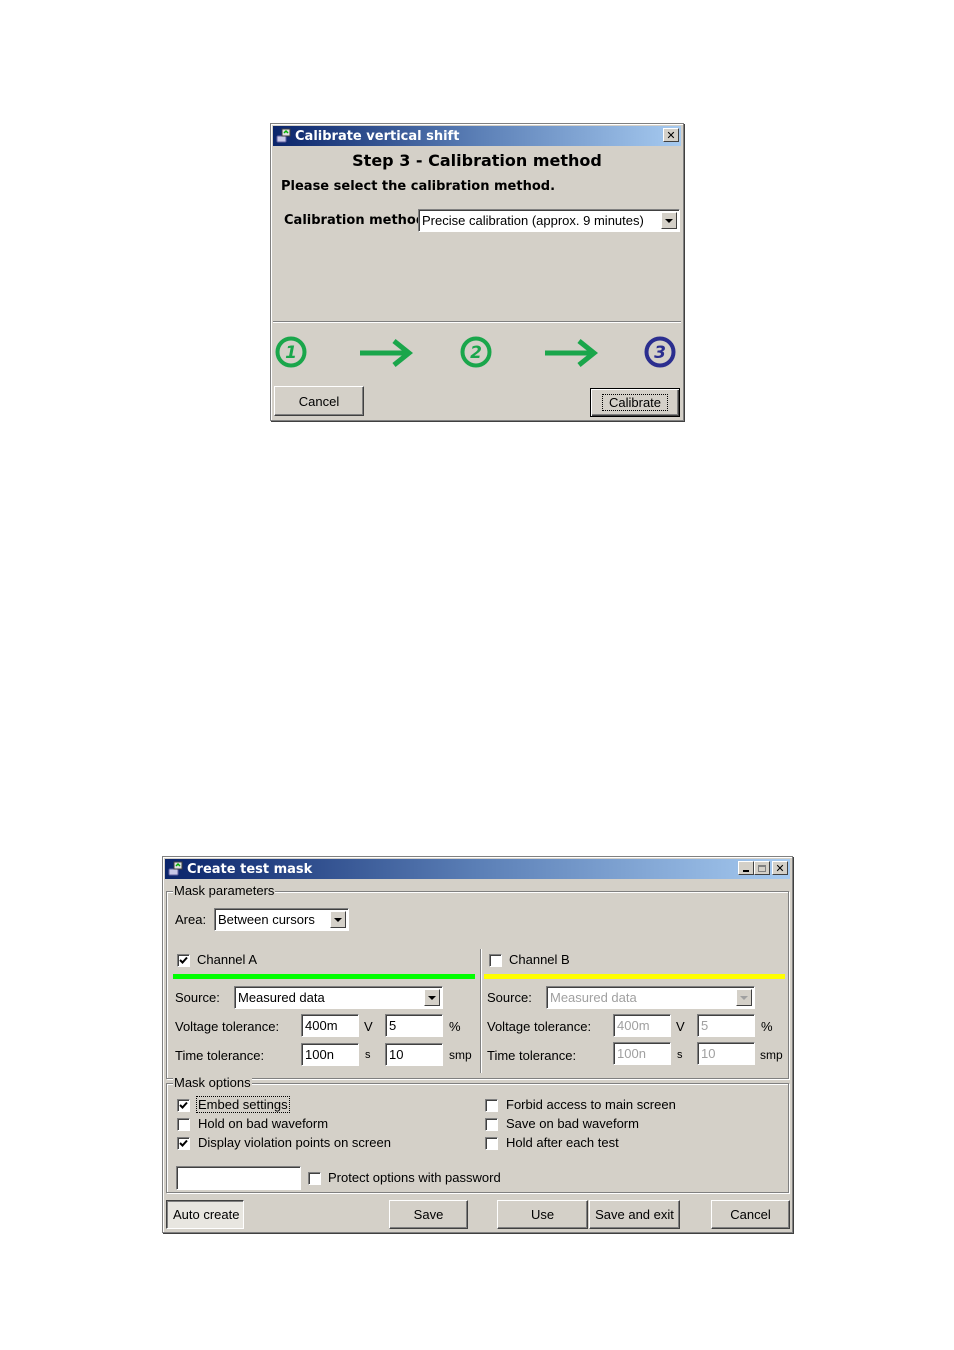 This screenshot has height=1350, width=954. I want to click on mask-options-title: Mask options, so click(212, 1082).